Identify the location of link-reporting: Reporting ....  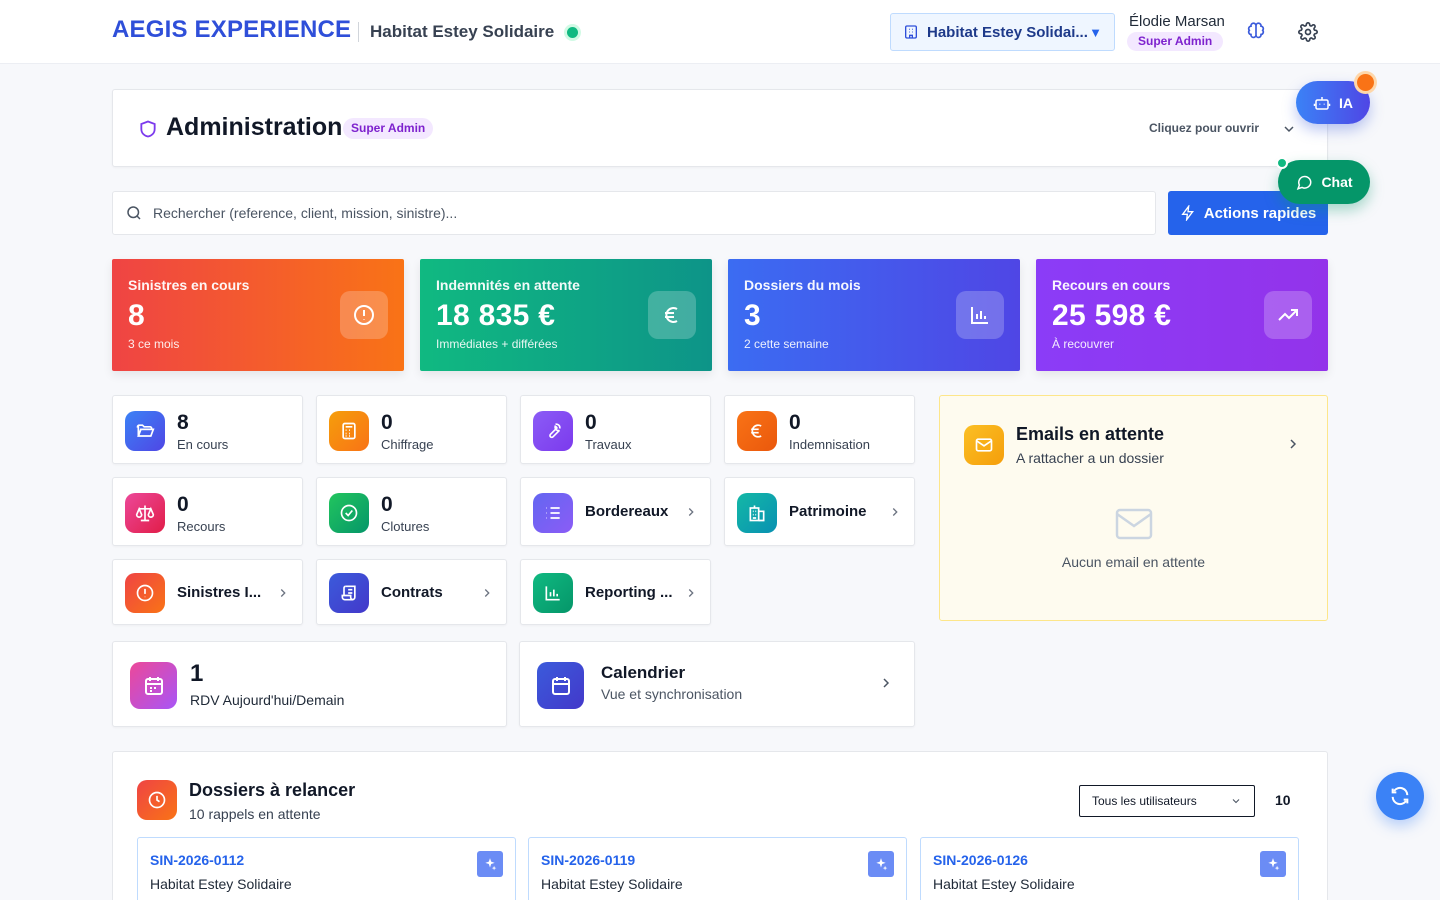
(615, 592).